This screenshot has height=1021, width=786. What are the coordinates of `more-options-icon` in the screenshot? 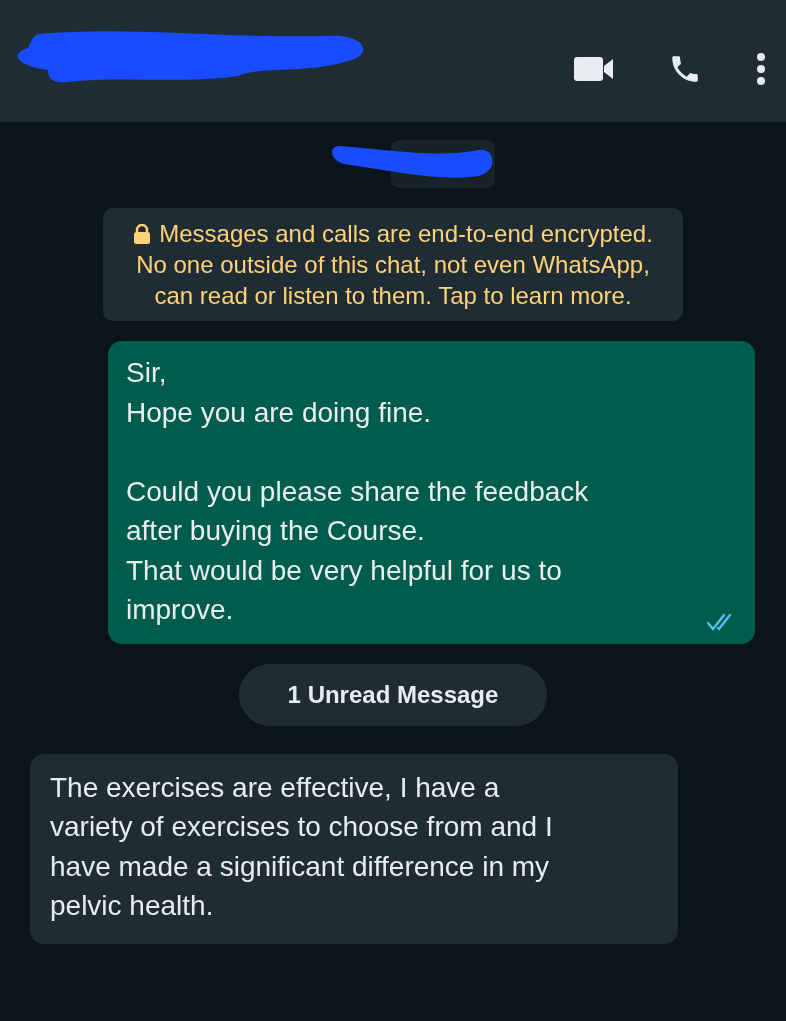 It's located at (761, 69).